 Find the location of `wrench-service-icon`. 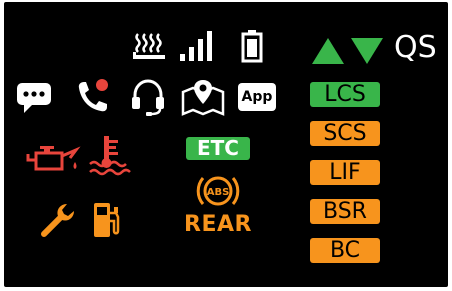

wrench-service-icon is located at coordinates (57, 220).